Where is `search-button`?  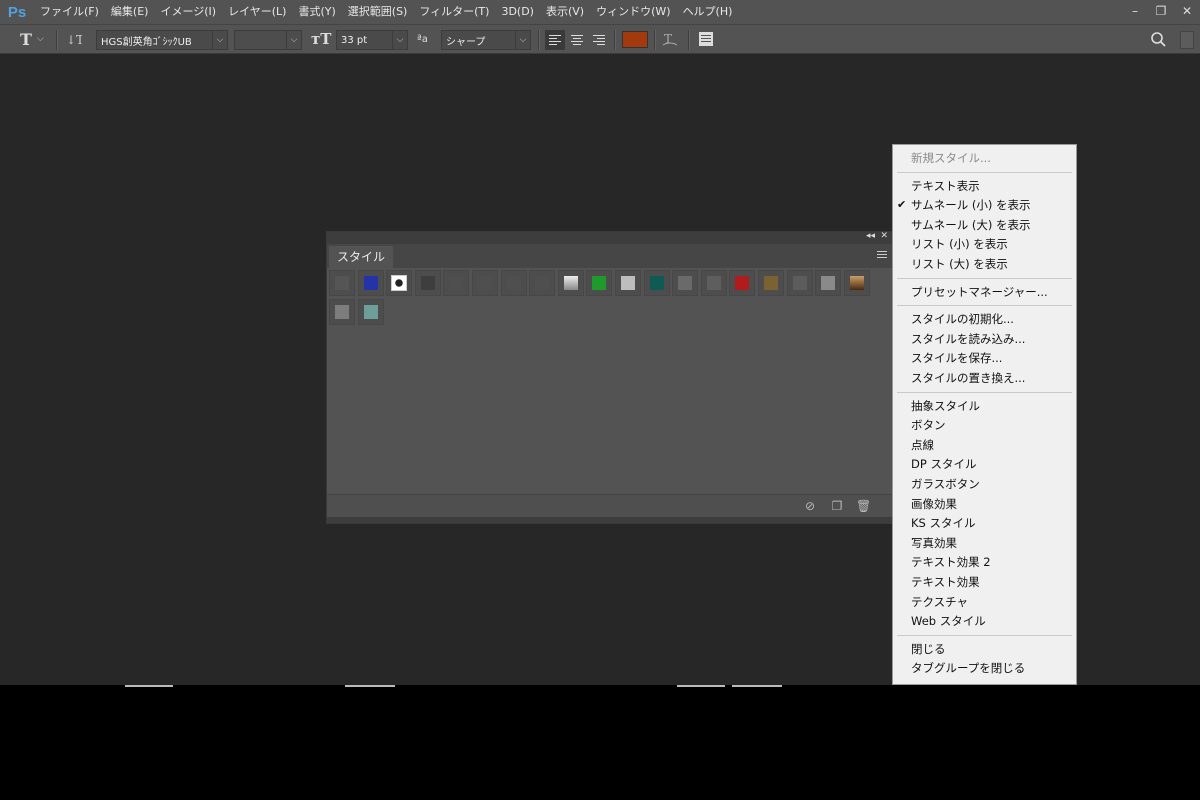
search-button is located at coordinates (1158, 39).